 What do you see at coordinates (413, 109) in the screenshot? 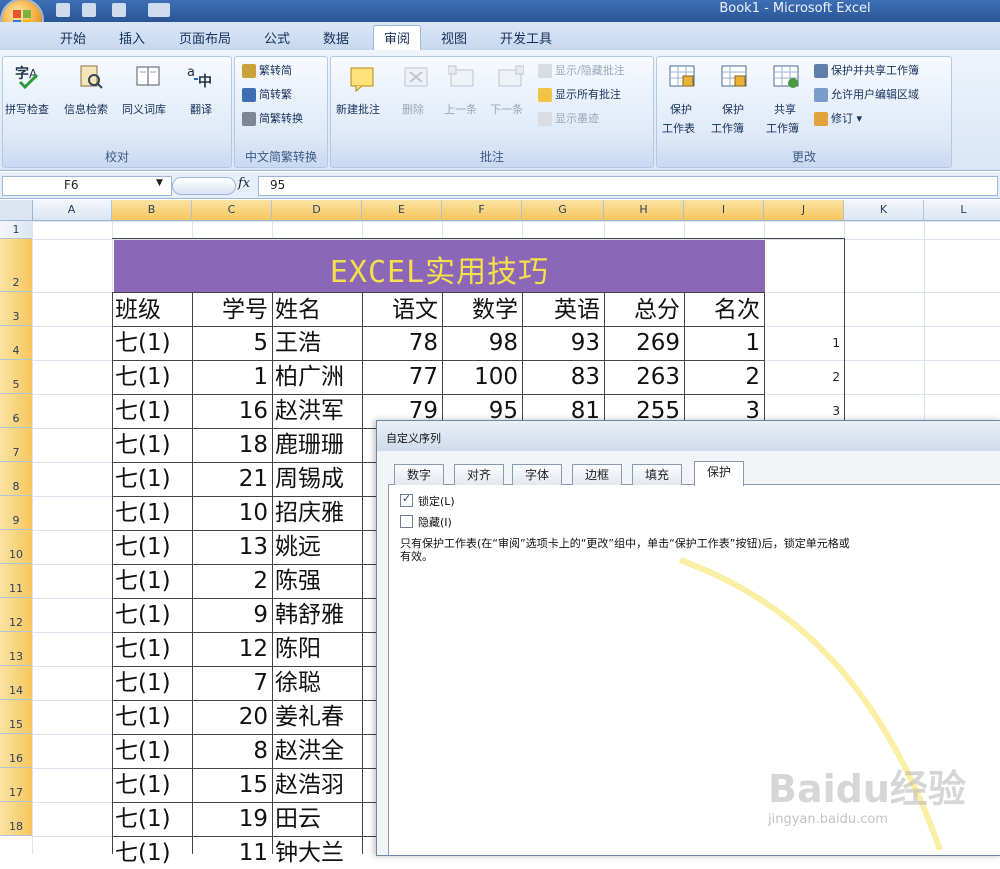
I see `delete-comment-button: 删除` at bounding box center [413, 109].